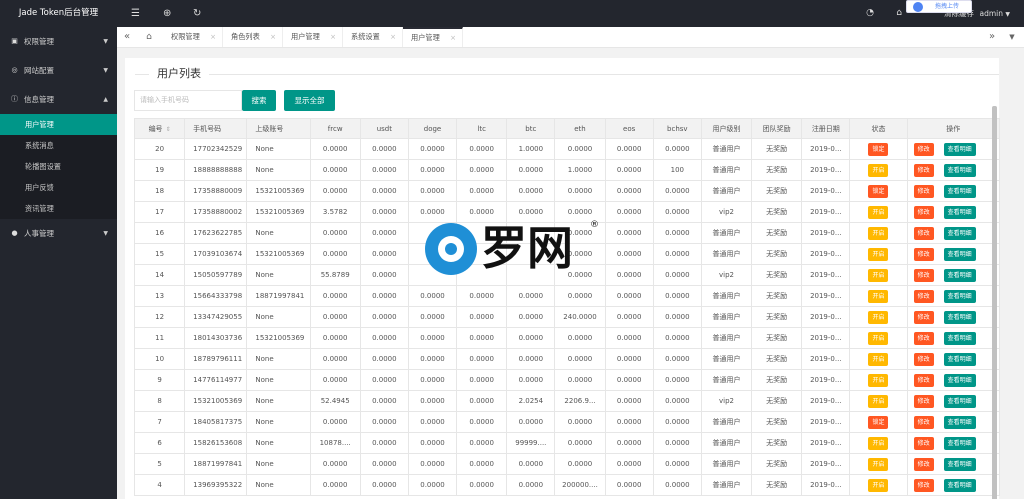 The height and width of the screenshot is (499, 1024). What do you see at coordinates (167, 13) in the screenshot?
I see `globe-icon: ⊕` at bounding box center [167, 13].